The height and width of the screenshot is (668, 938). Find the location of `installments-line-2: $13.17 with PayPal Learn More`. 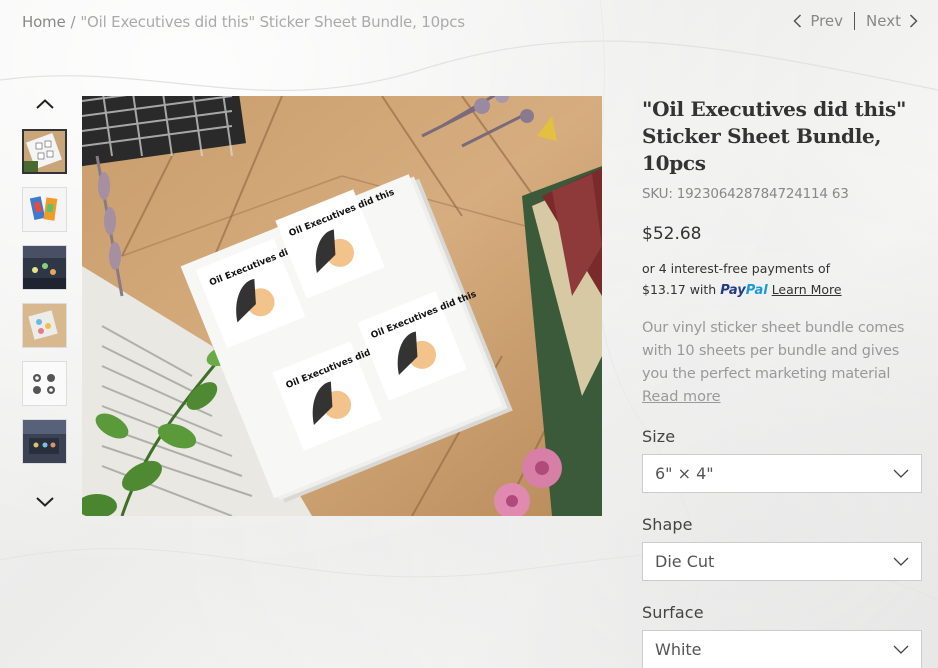

installments-line-2: $13.17 with PayPal Learn More is located at coordinates (783, 290).